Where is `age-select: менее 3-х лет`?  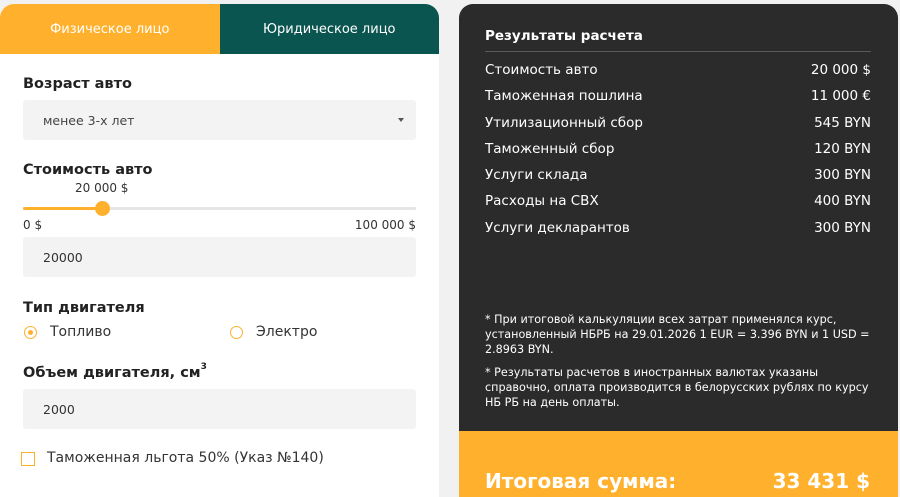
age-select: менее 3-х лет is located at coordinates (219, 120).